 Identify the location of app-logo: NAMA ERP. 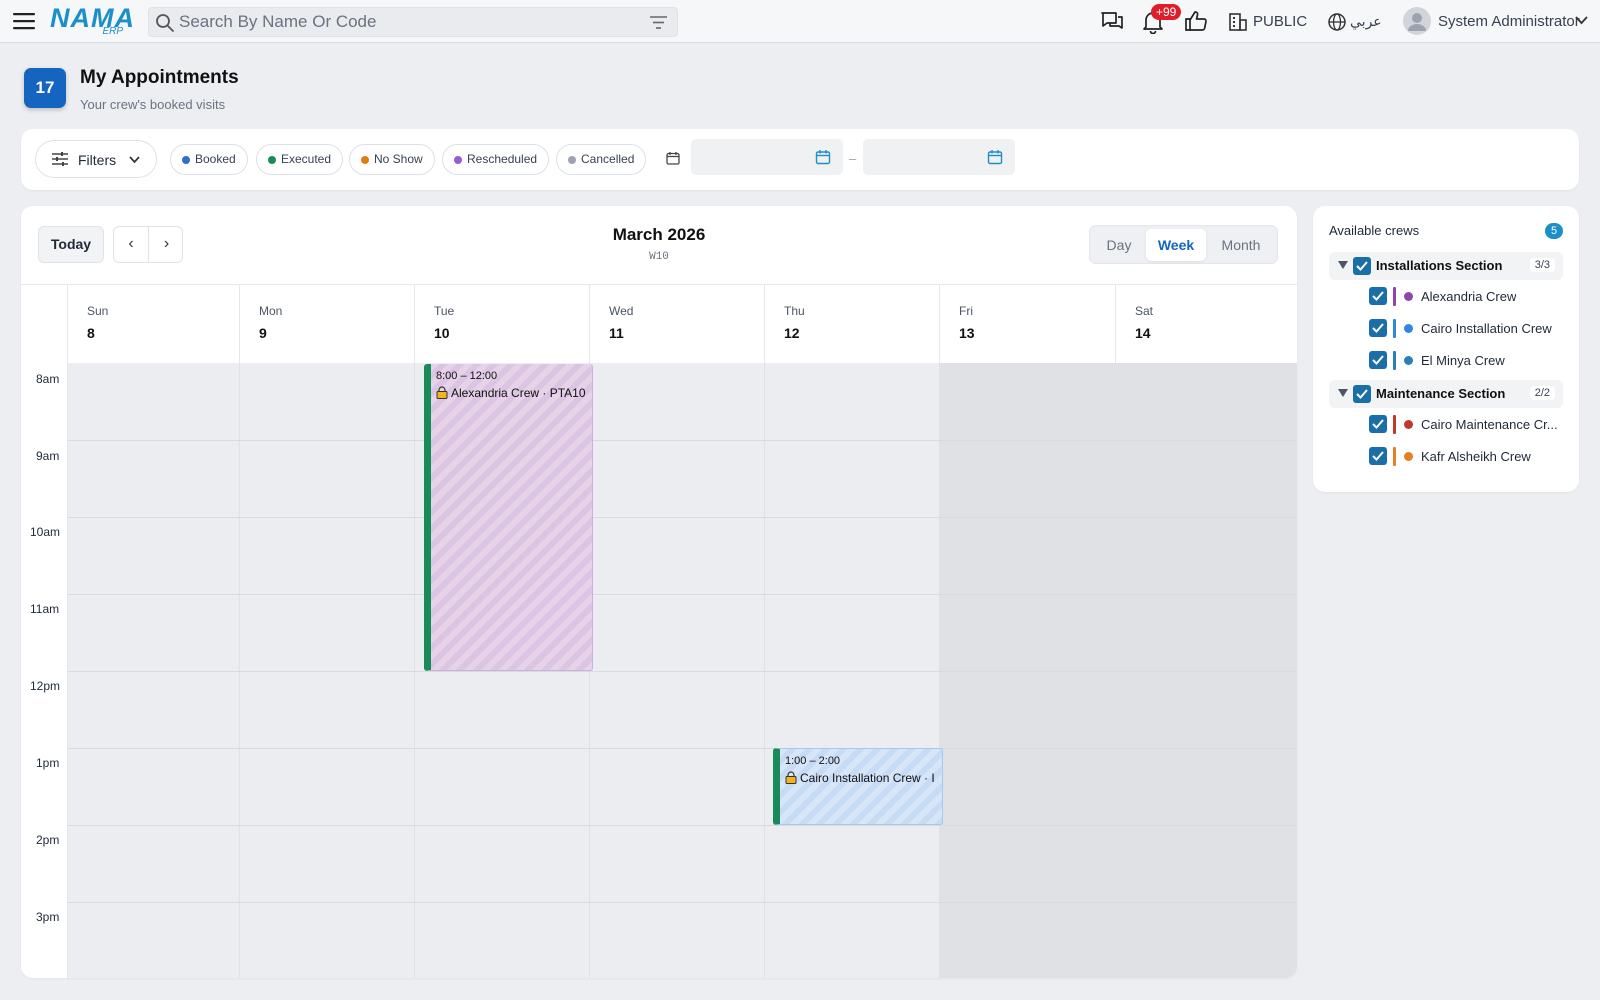
(92, 21).